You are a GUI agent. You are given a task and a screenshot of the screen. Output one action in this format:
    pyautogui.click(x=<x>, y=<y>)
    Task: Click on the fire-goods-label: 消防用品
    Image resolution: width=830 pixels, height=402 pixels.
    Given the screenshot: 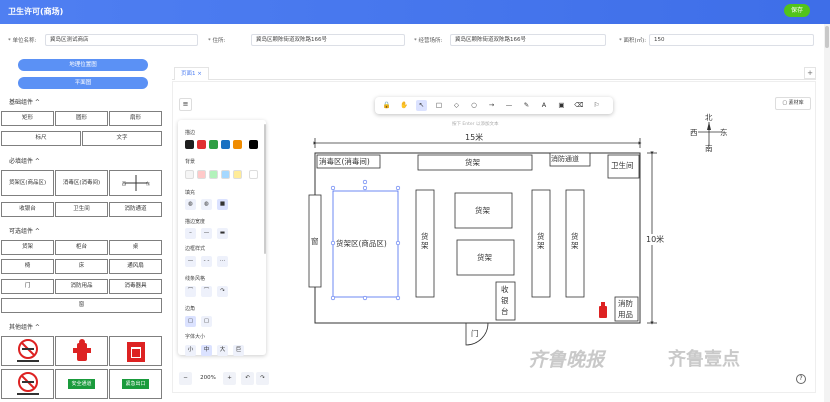 What is the action you would take?
    pyautogui.click(x=627, y=309)
    